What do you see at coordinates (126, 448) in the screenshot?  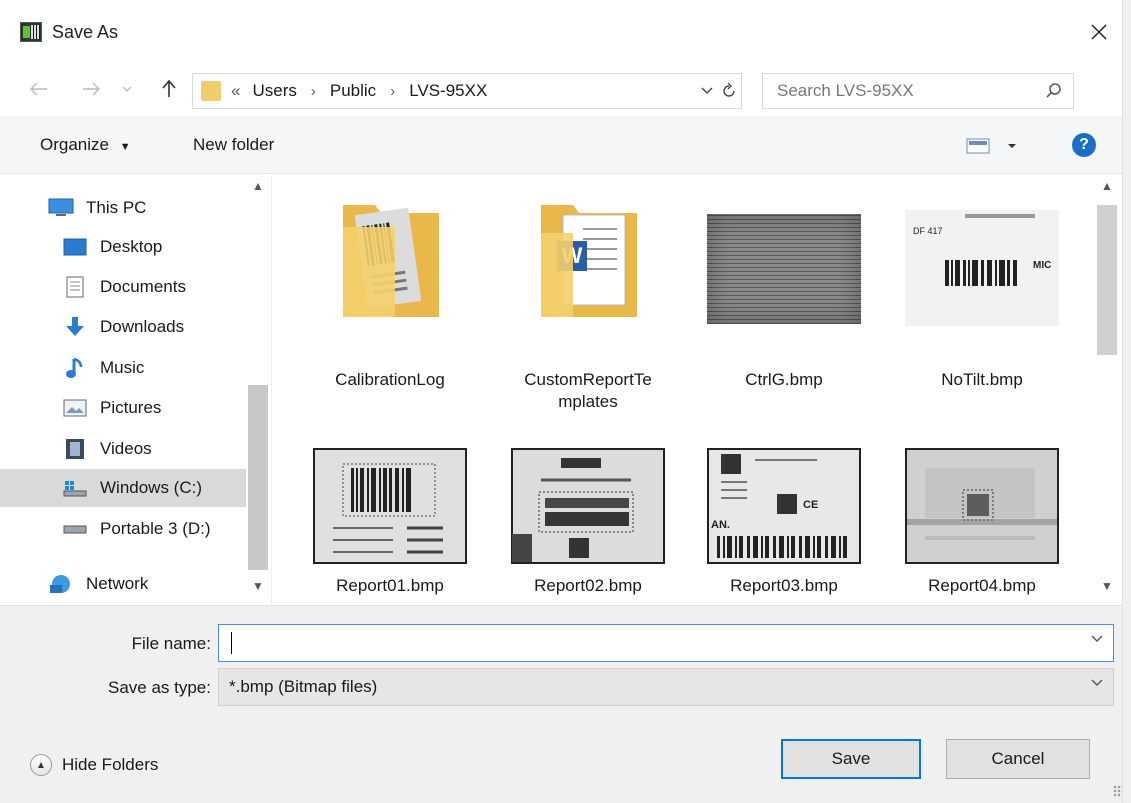 I see `sidebar-item-label: Videos` at bounding box center [126, 448].